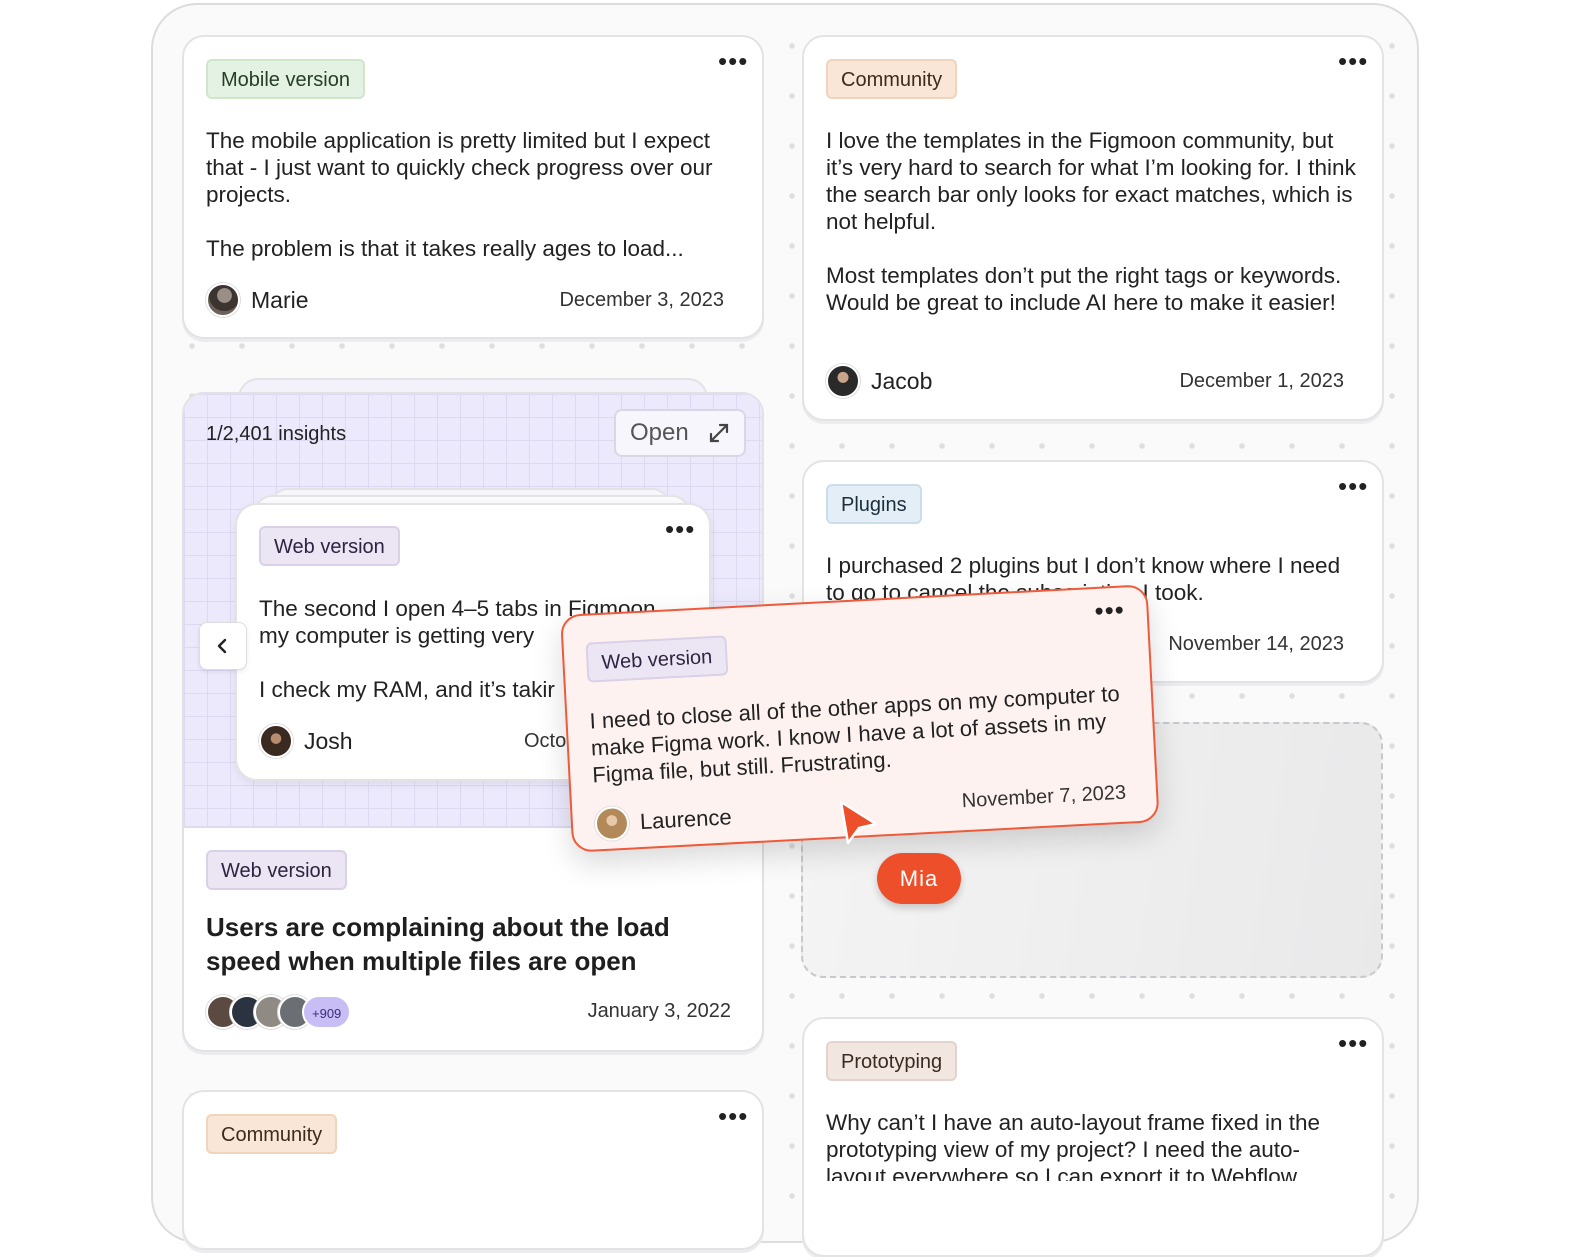  I want to click on card-date: November 7, 2023, so click(1044, 797).